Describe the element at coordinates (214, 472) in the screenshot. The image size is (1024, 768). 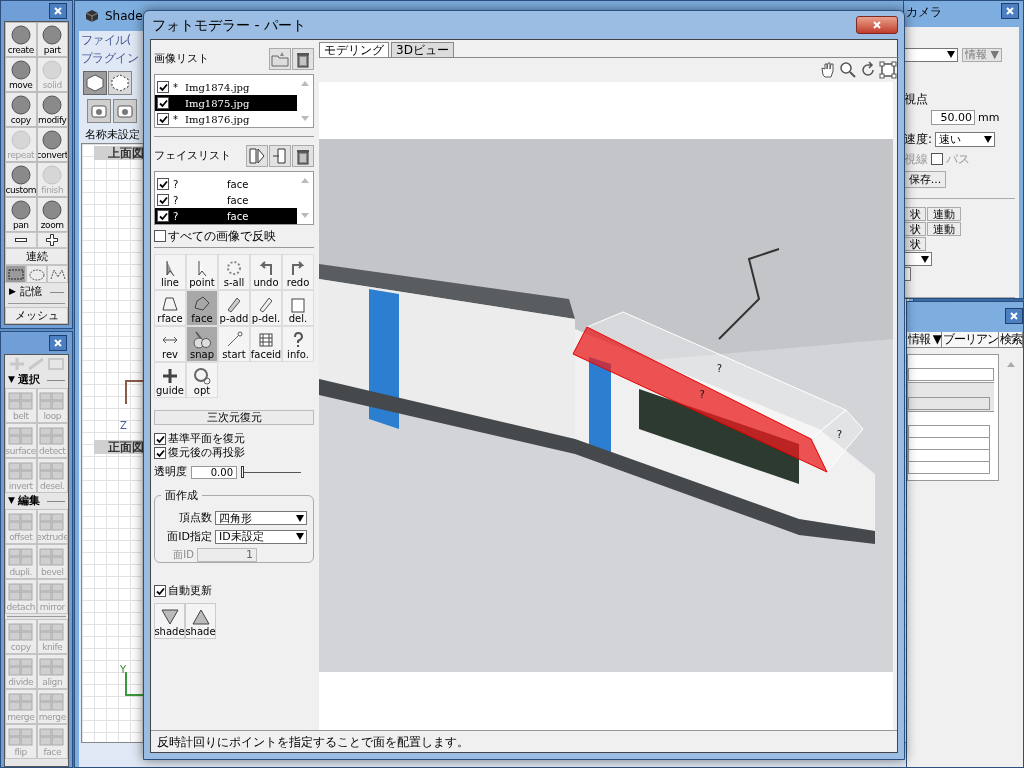
I see `opacity-field: 0.00` at that location.